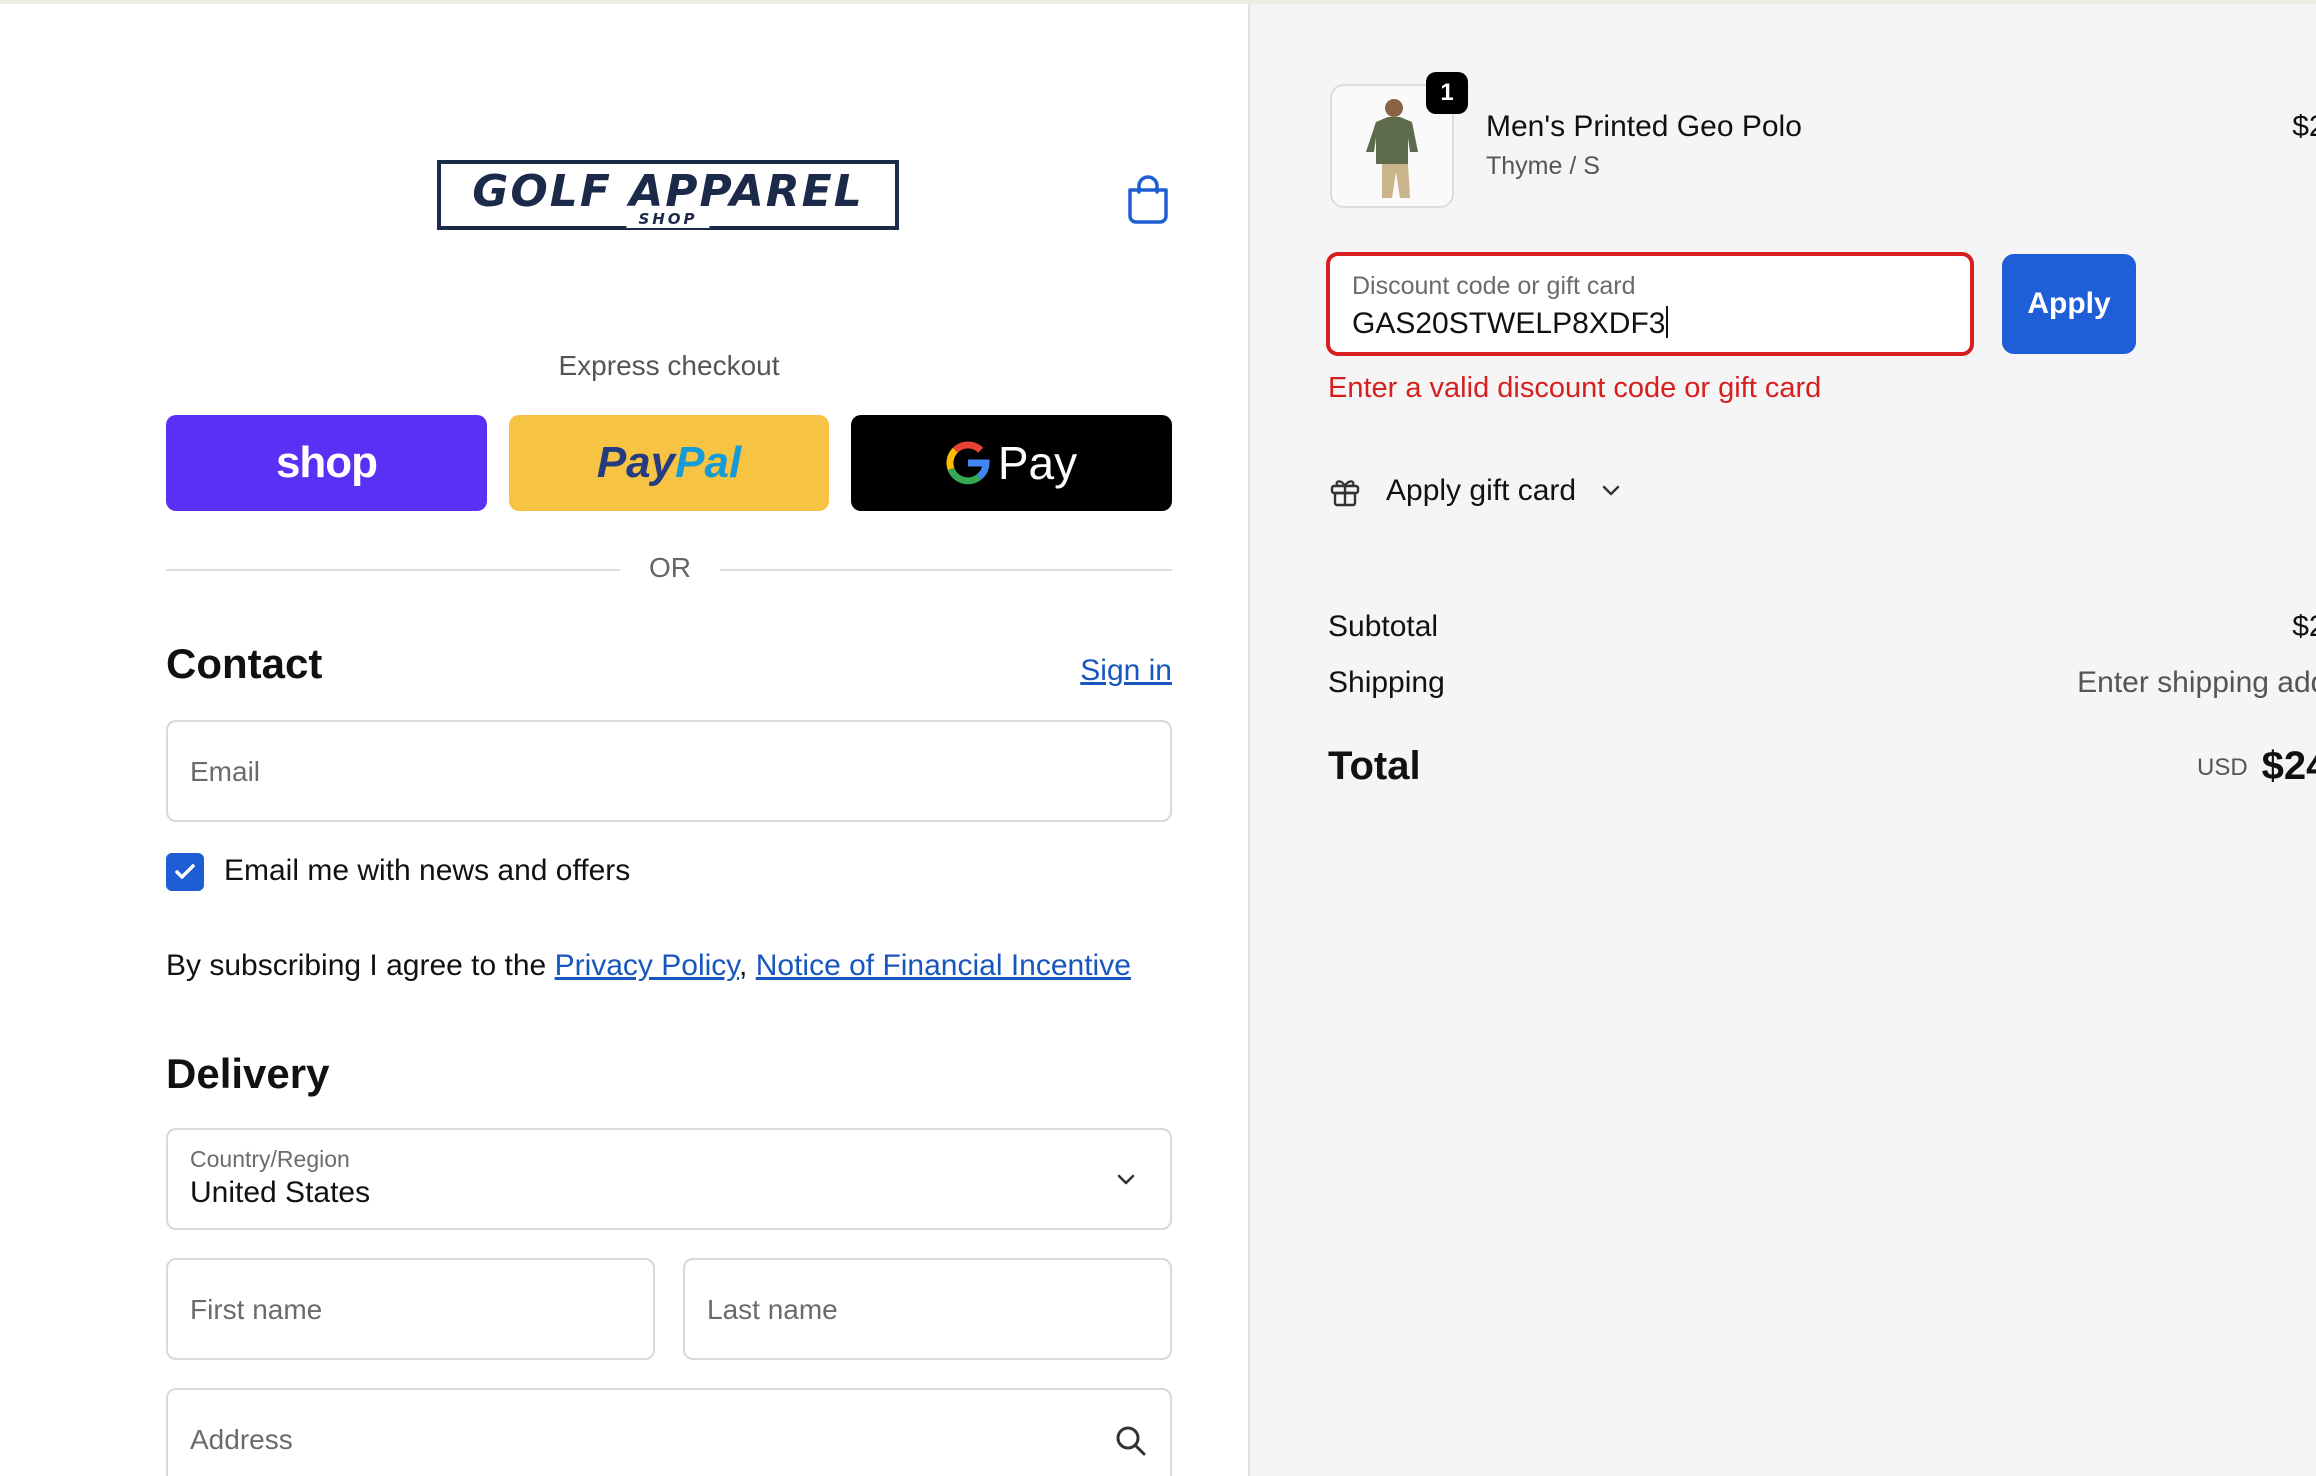  Describe the element at coordinates (410, 1309) in the screenshot. I see `first-name-field: First name` at that location.